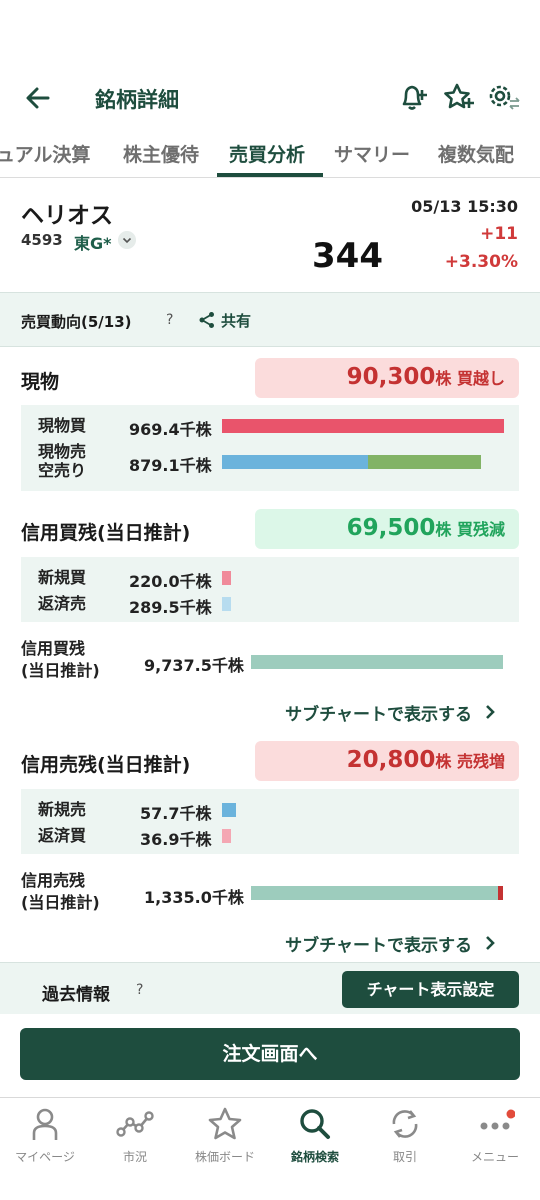  I want to click on chart-settings-button: チャート表示設定, so click(430, 989).